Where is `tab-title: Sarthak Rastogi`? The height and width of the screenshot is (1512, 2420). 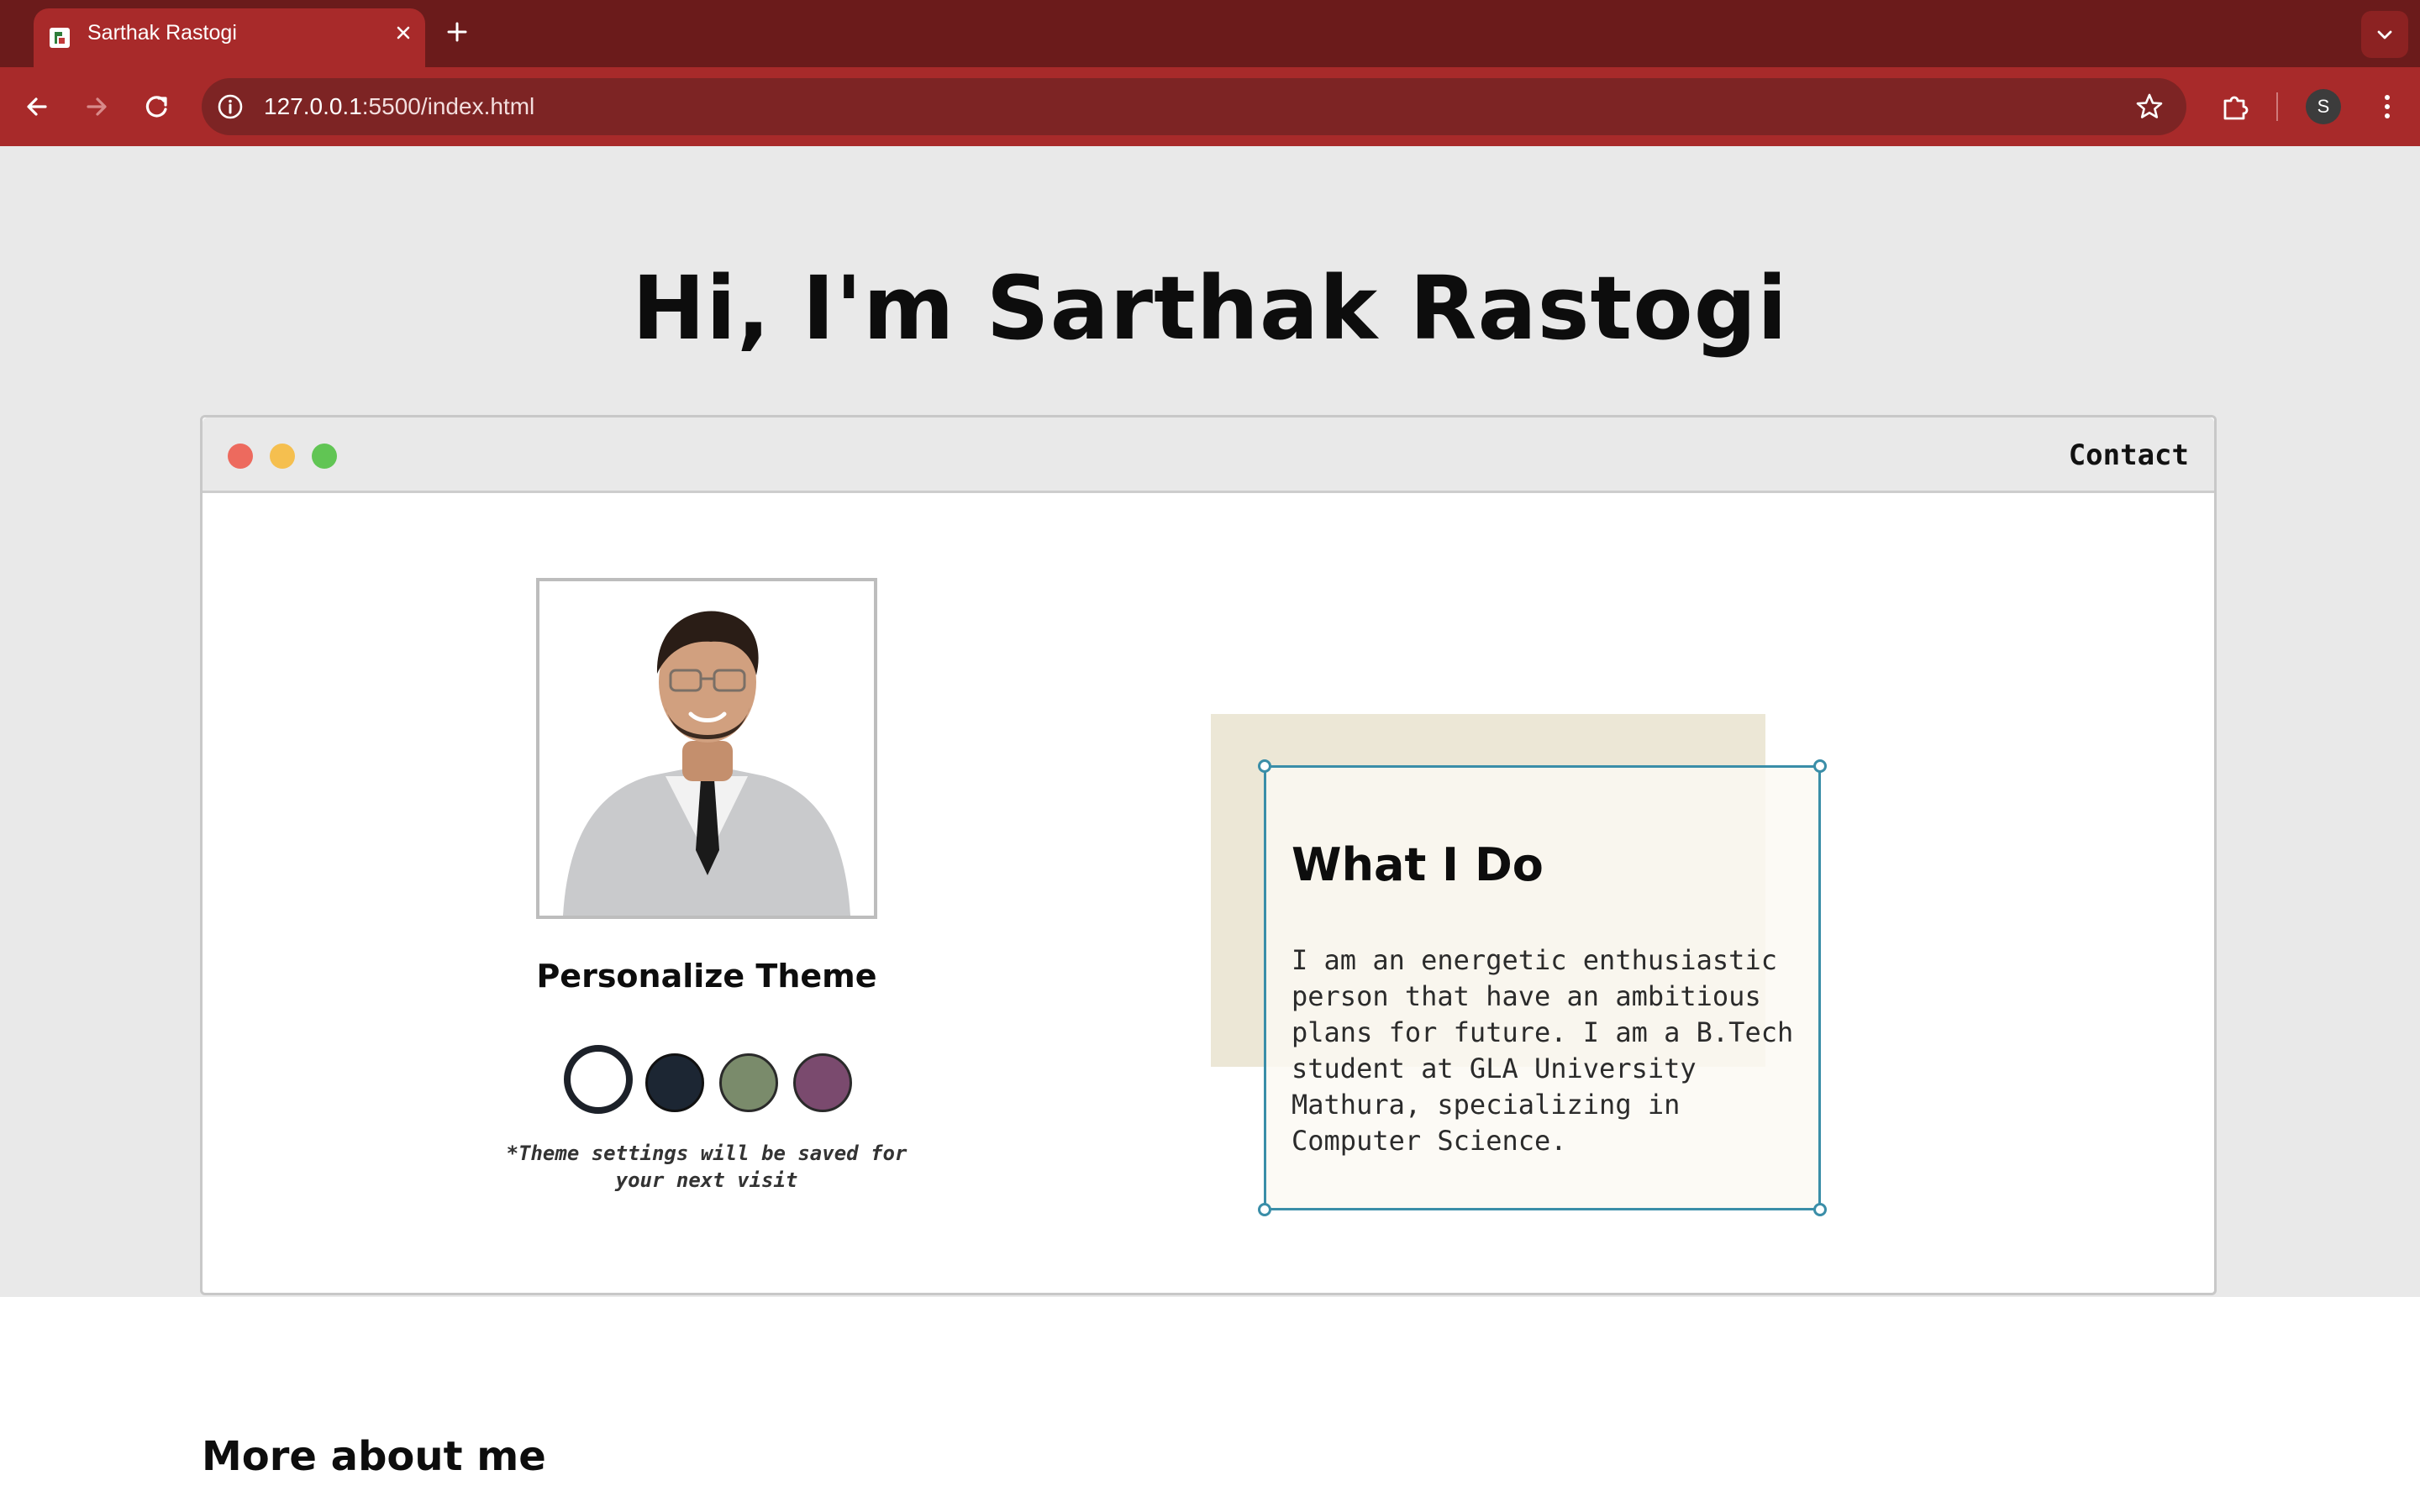 tab-title: Sarthak Rastogi is located at coordinates (162, 33).